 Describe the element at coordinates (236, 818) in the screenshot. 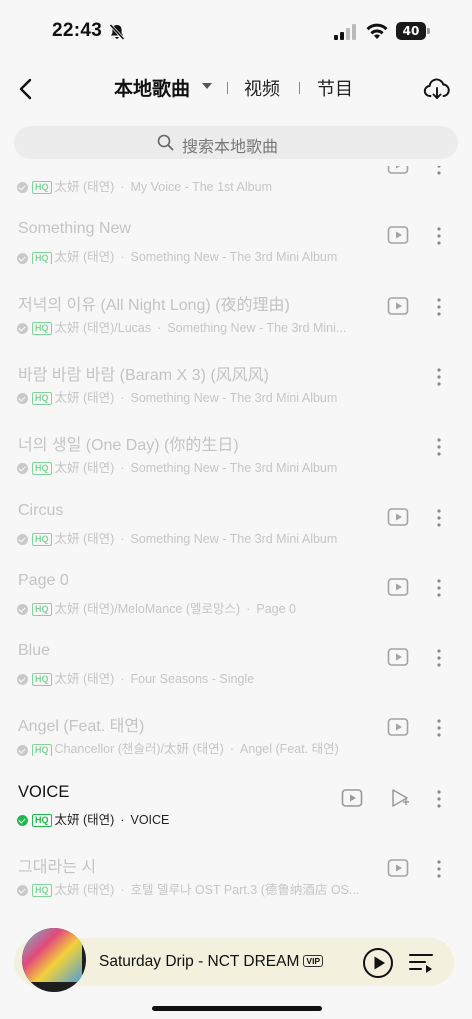

I see `song-row: VOICE HQ 太妍 (태연) · VOICE` at that location.